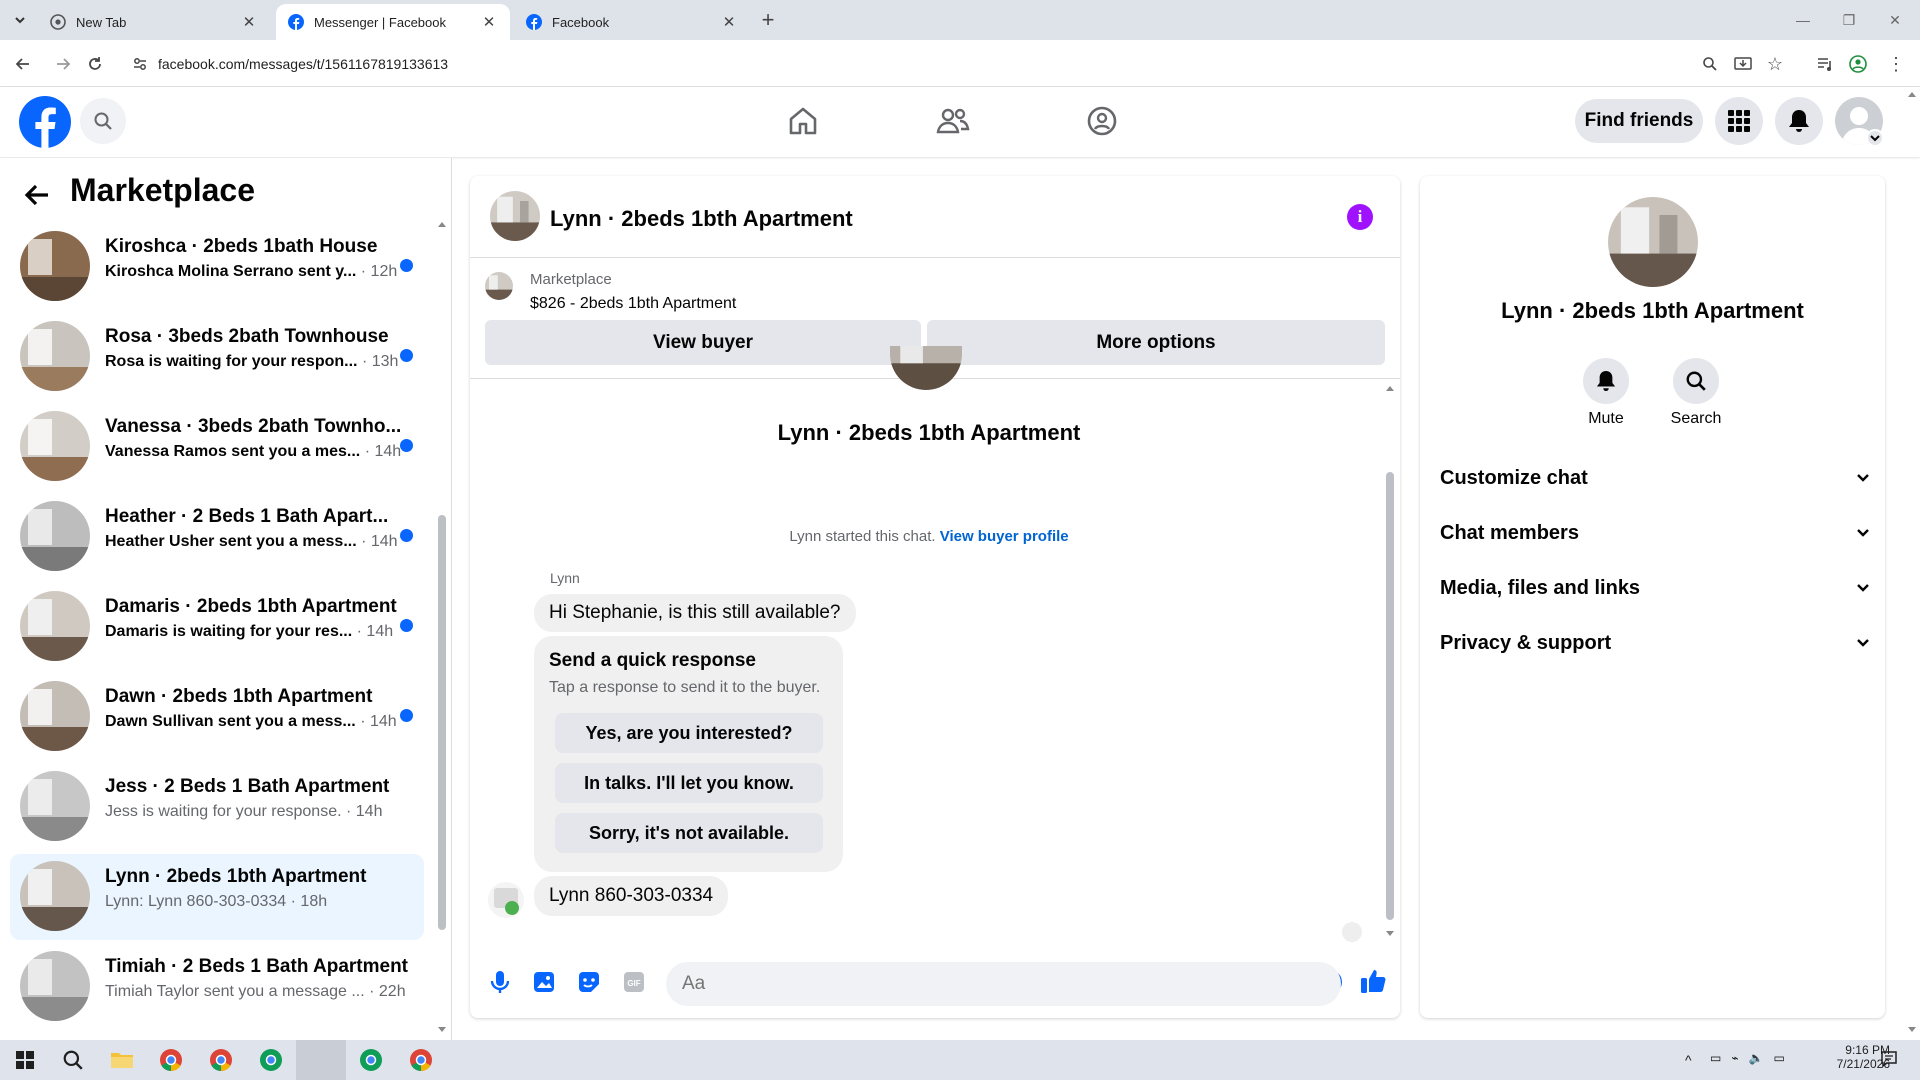 This screenshot has width=1920, height=1080. What do you see at coordinates (442, 1031) in the screenshot?
I see `scroll-down-arrow` at bounding box center [442, 1031].